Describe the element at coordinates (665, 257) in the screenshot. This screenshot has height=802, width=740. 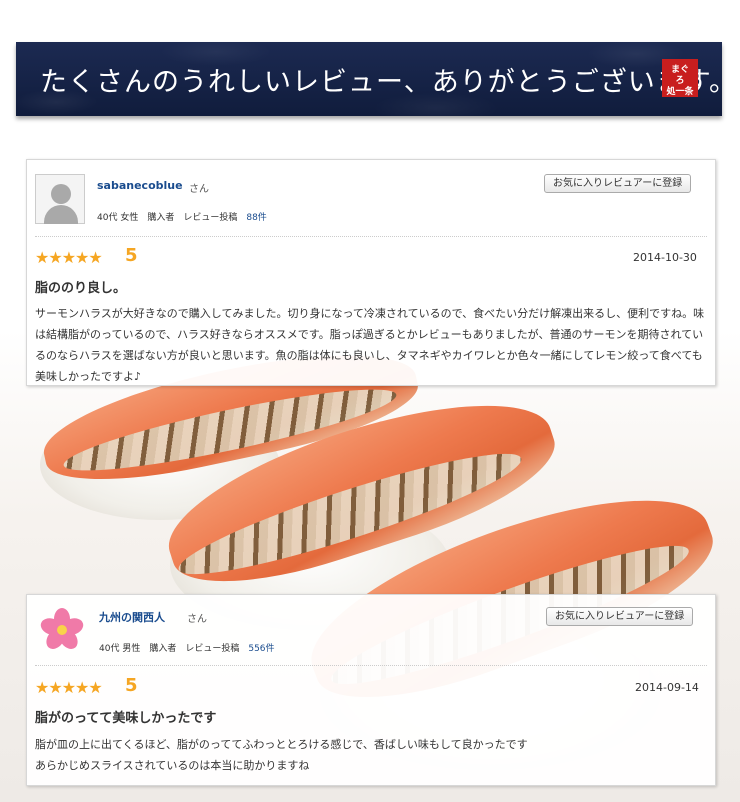
I see `review-date: 2014-10-30` at that location.